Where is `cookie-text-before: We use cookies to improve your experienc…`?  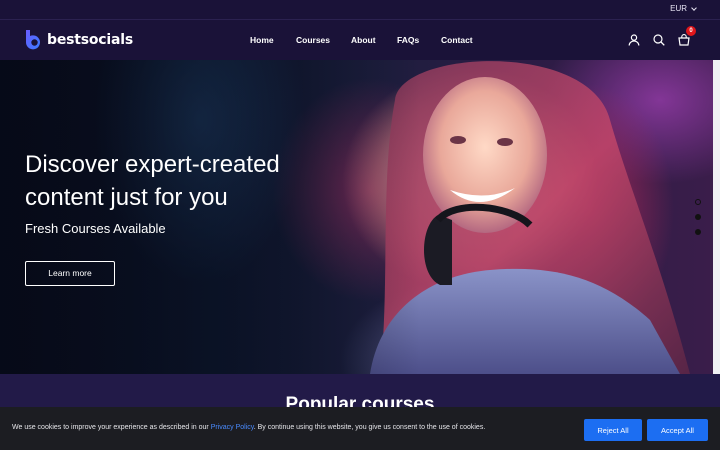 cookie-text-before: We use cookies to improve your experienc… is located at coordinates (111, 427).